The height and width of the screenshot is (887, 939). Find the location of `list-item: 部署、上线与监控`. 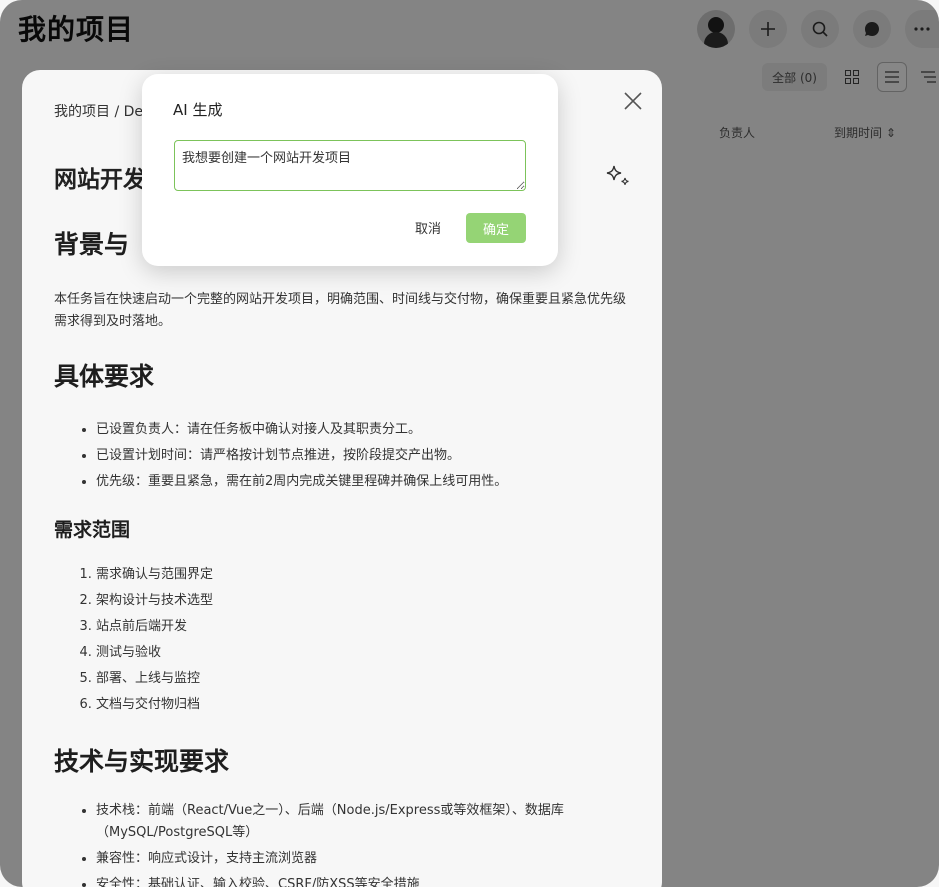

list-item: 部署、上线与监控 is located at coordinates (365, 679).